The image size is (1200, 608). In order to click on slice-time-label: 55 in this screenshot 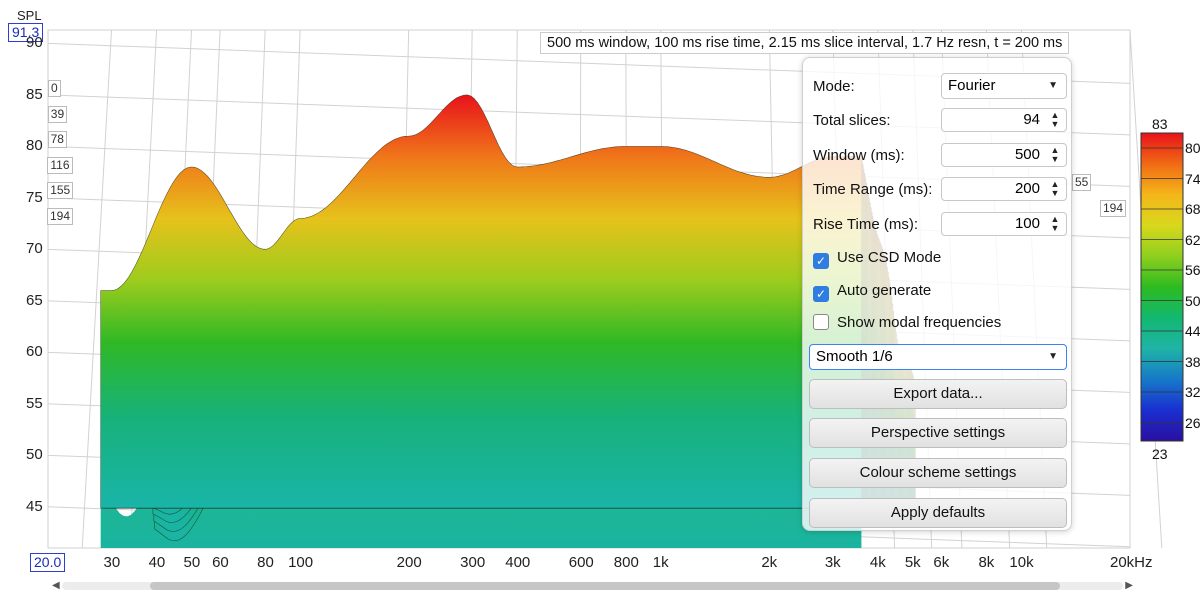, I will do `click(1082, 182)`.